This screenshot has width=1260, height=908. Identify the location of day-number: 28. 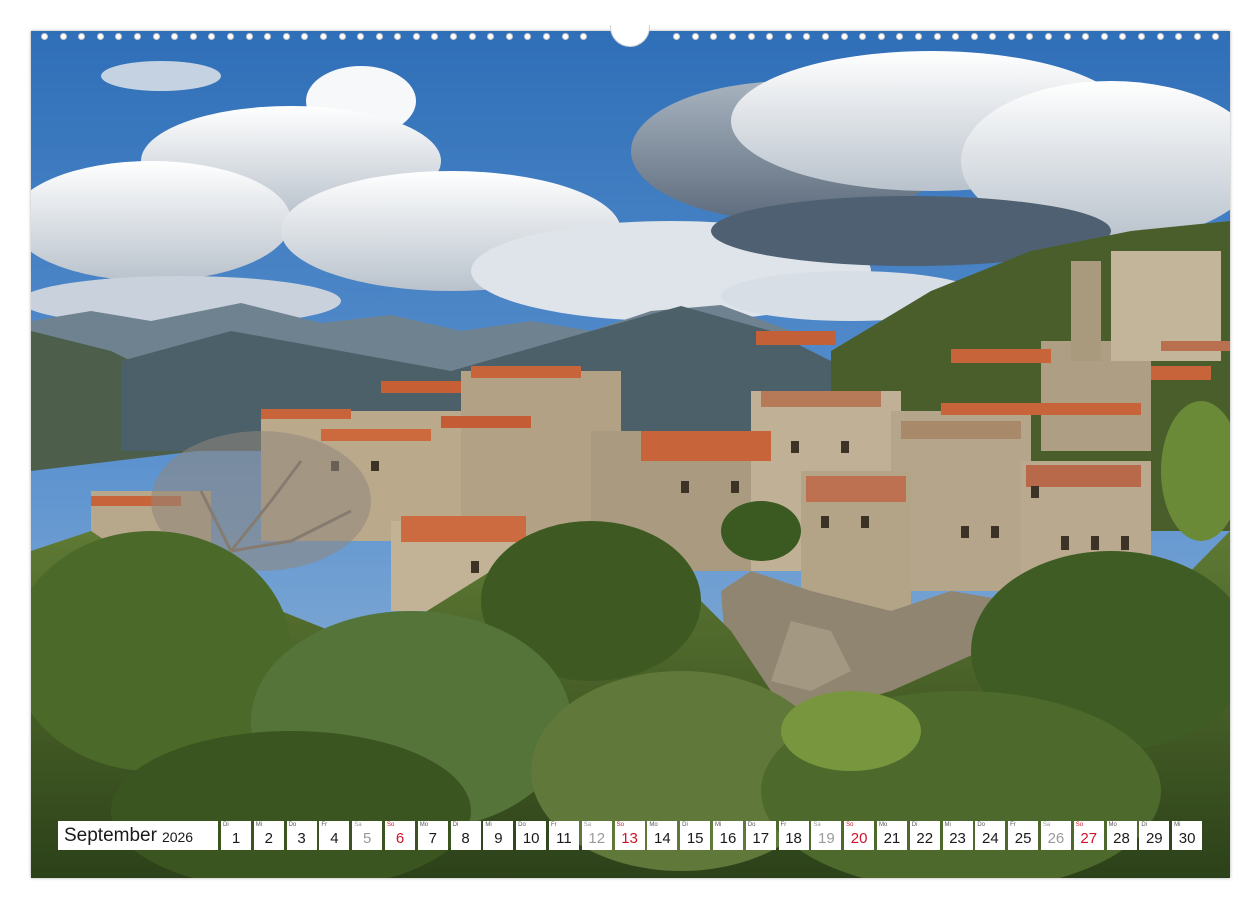
(1121, 838).